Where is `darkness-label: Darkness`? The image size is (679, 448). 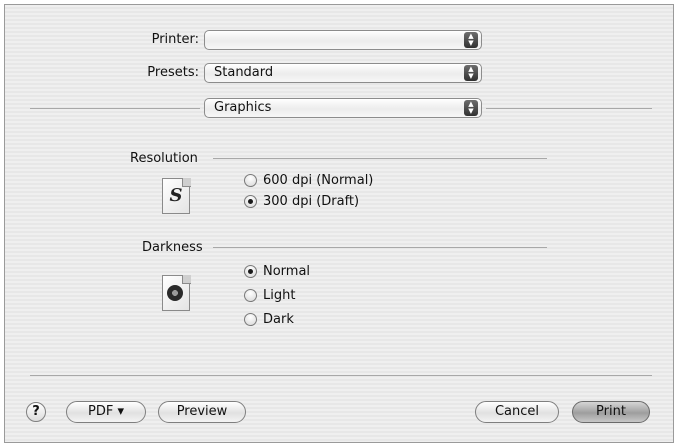 darkness-label: Darkness is located at coordinates (172, 247).